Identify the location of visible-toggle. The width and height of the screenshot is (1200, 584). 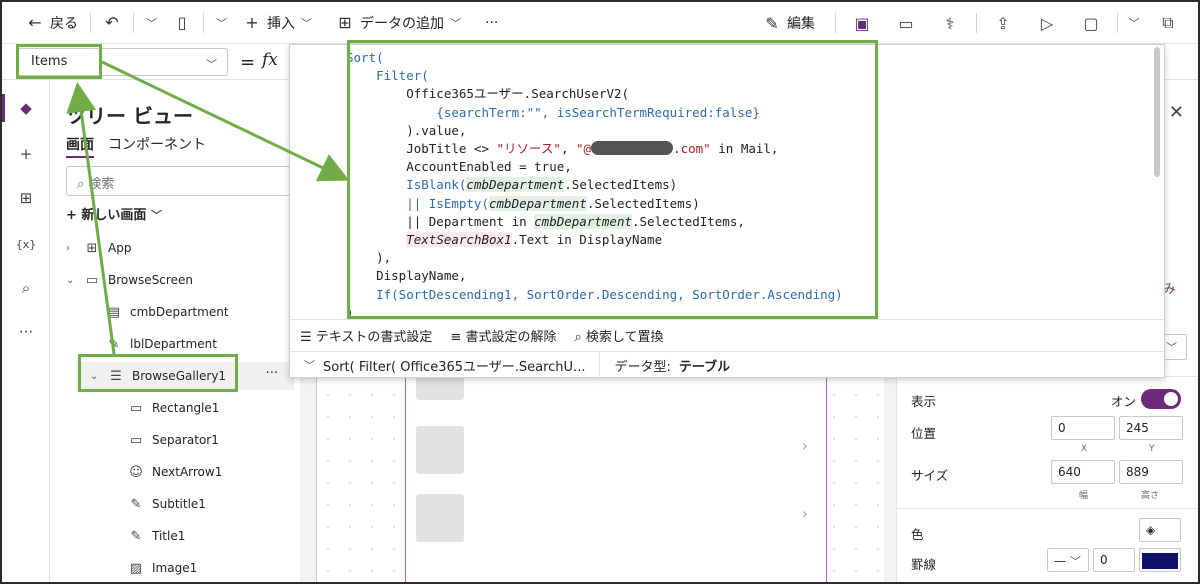
(1161, 399).